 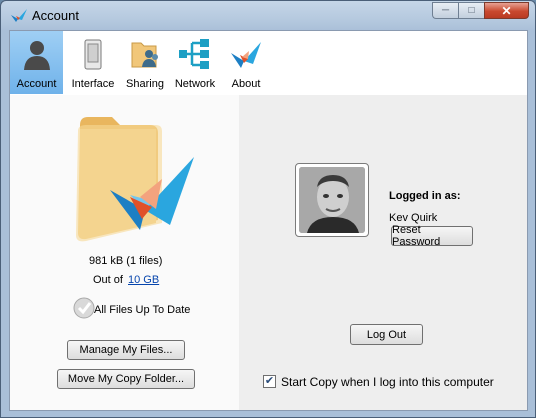 I want to click on profile-photo, so click(x=332, y=200).